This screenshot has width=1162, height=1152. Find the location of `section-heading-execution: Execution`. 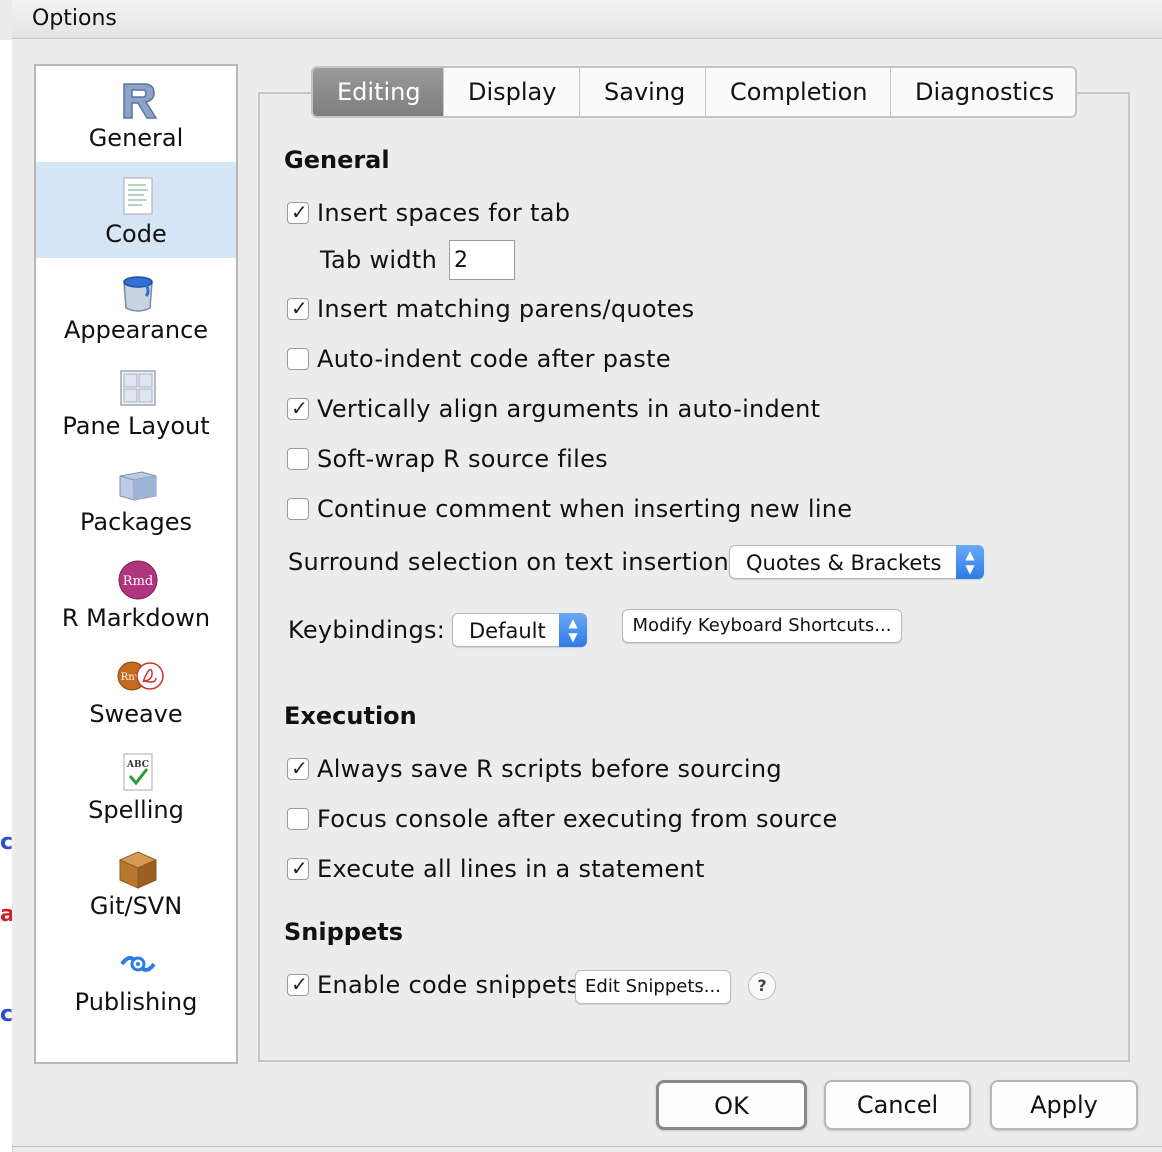

section-heading-execution: Execution is located at coordinates (350, 716).